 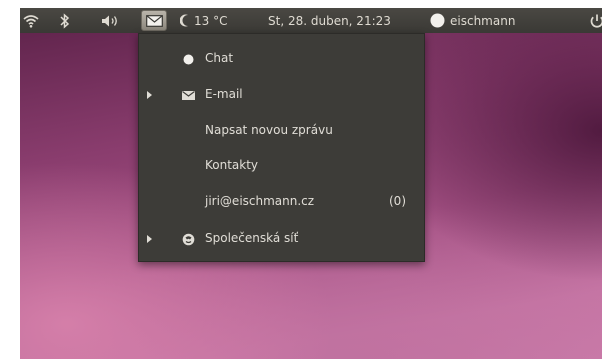 What do you see at coordinates (65, 20) in the screenshot?
I see `bluetooth-icon` at bounding box center [65, 20].